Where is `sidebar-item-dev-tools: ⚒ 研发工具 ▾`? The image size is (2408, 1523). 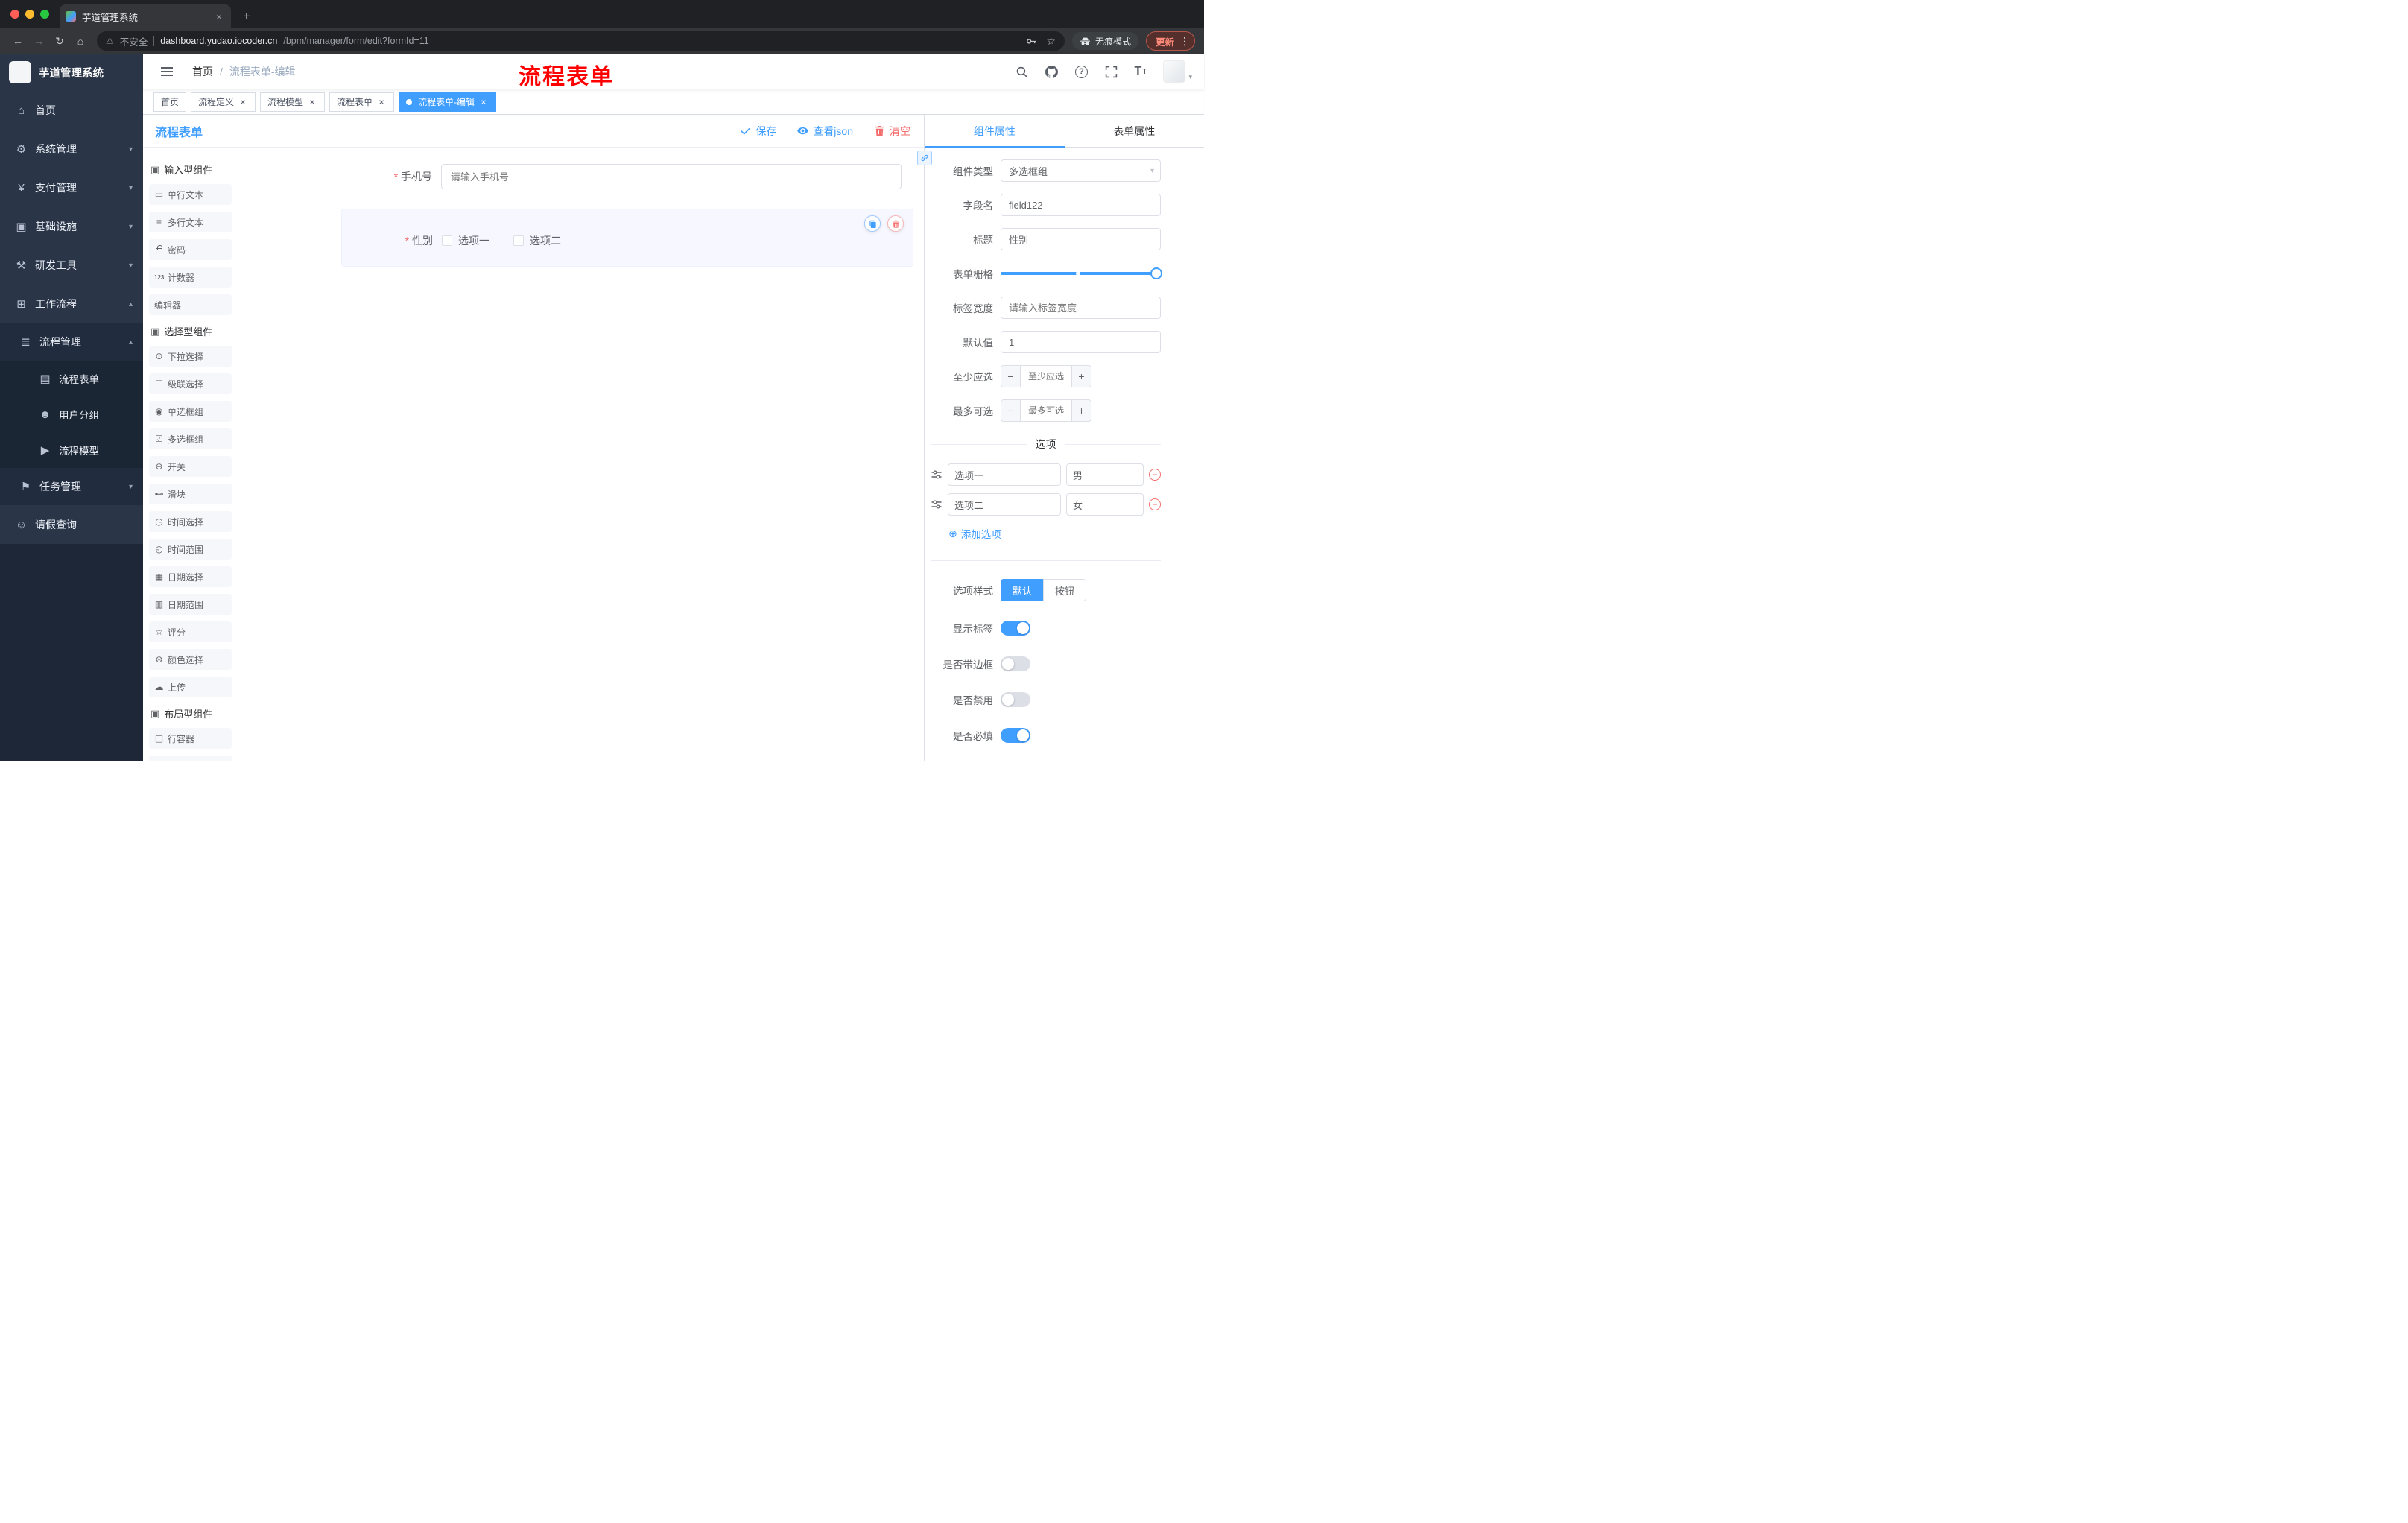 sidebar-item-dev-tools: ⚒ 研发工具 ▾ is located at coordinates (71, 266).